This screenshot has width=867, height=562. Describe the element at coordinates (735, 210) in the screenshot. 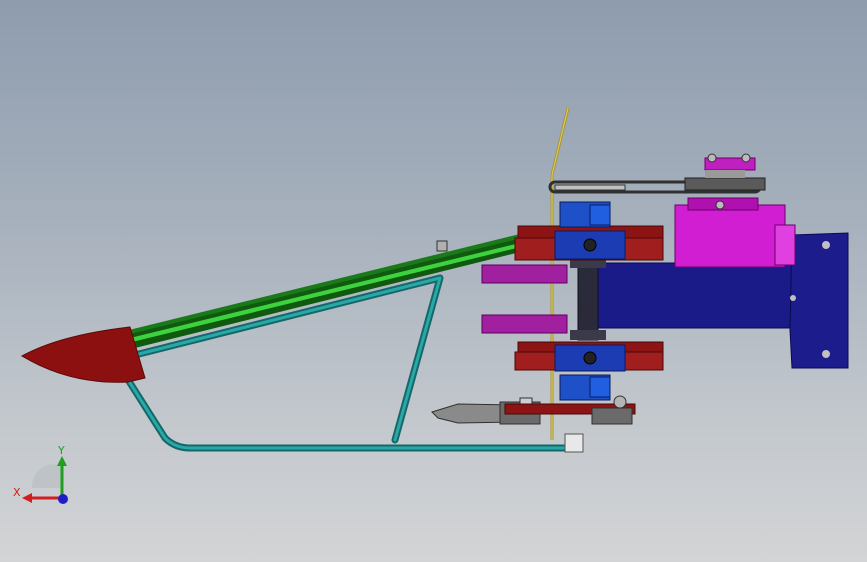

I see `gearbox` at that location.